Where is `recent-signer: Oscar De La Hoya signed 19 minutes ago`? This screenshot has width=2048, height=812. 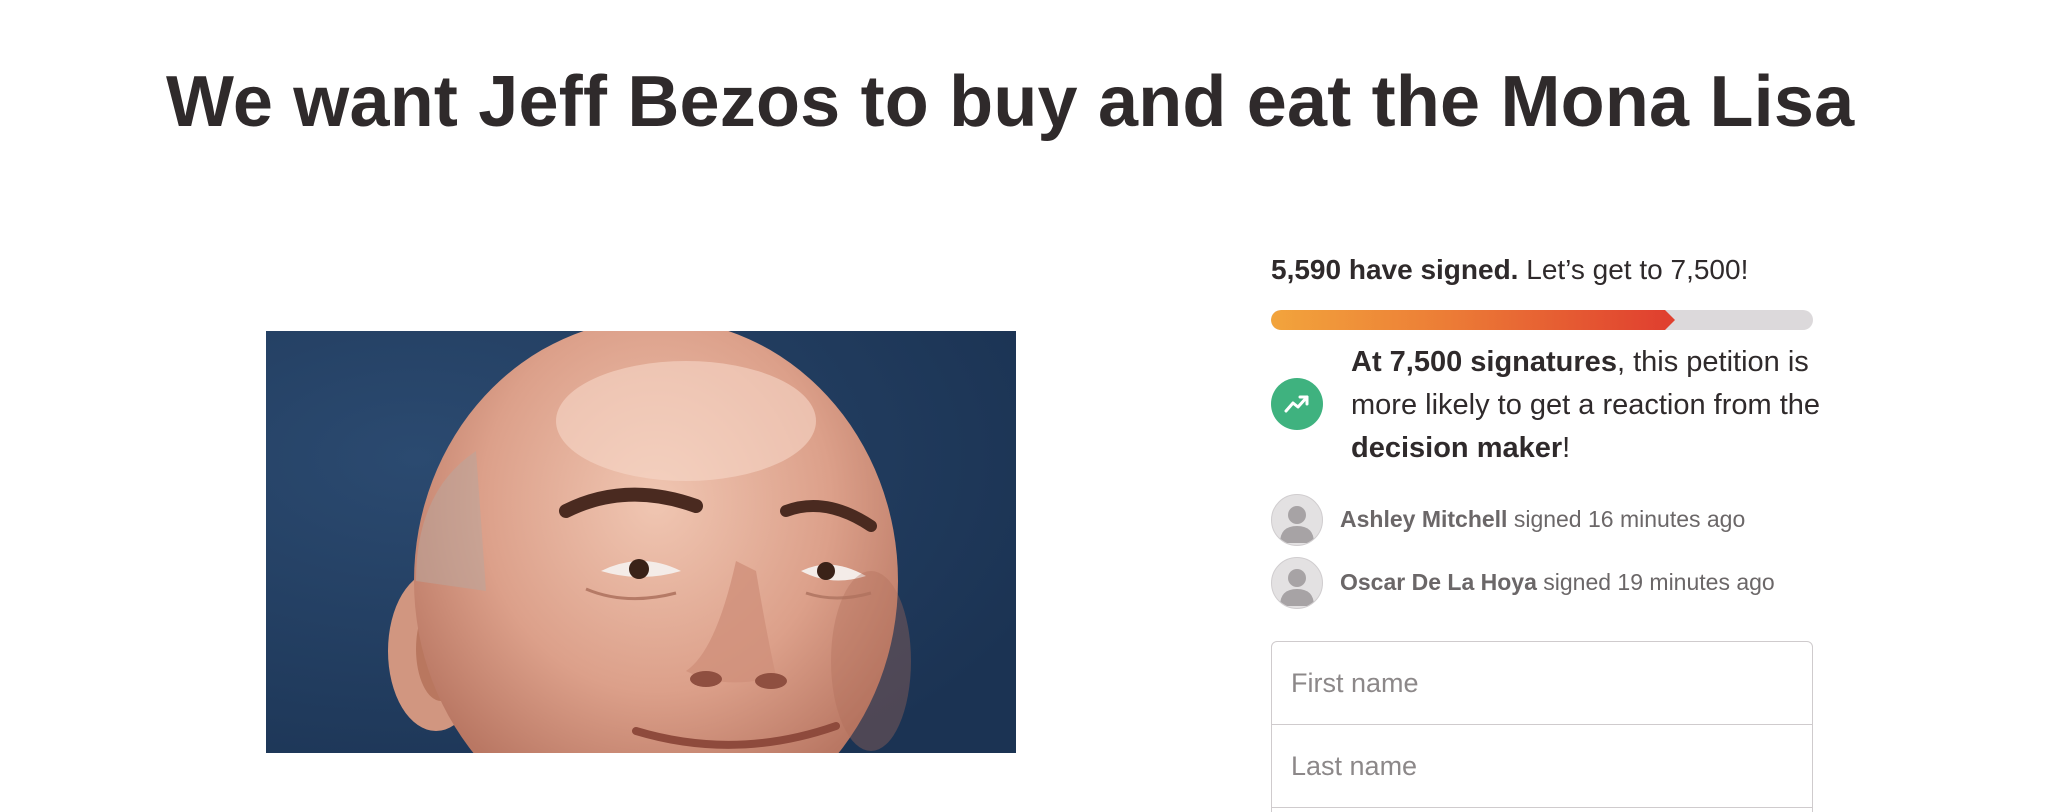
recent-signer: Oscar De La Hoya signed 19 minutes ago is located at coordinates (1542, 583).